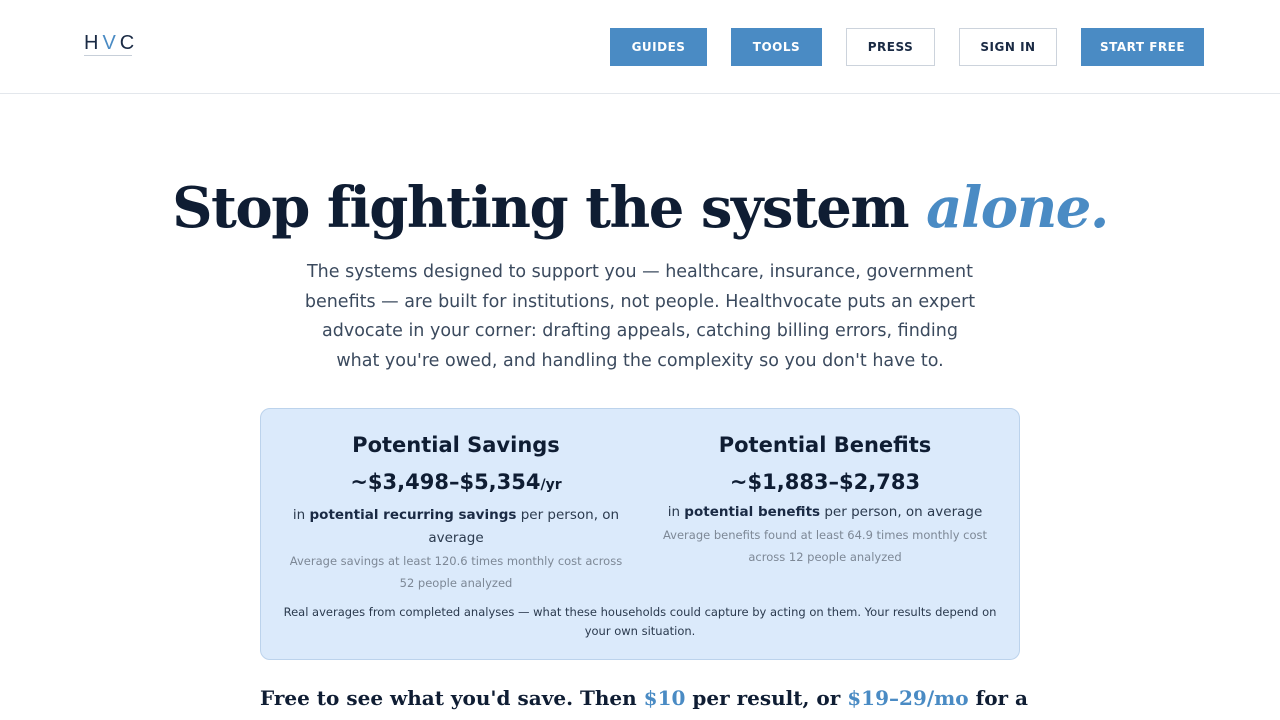  I want to click on logo-letter-h: H, so click(93, 43).